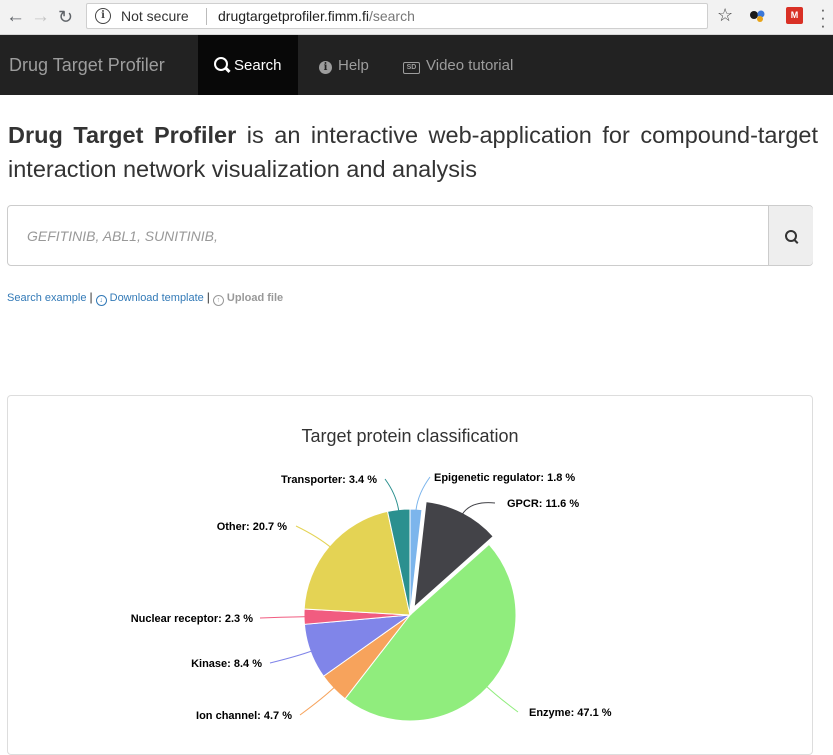  I want to click on pie-label: Kinase: 8.4 %, so click(226, 664).